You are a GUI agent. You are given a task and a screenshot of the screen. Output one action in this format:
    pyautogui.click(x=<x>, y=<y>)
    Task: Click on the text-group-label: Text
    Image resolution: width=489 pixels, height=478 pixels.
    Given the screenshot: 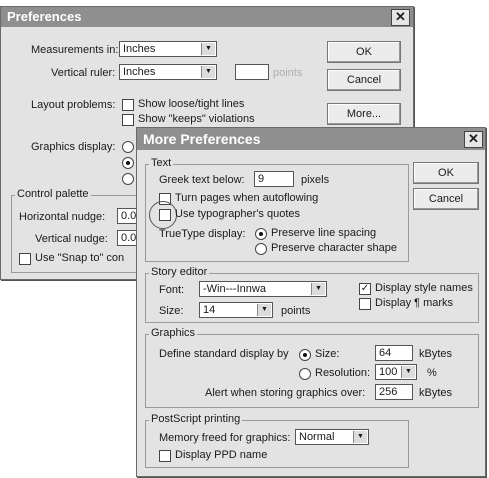 What is the action you would take?
    pyautogui.click(x=161, y=163)
    